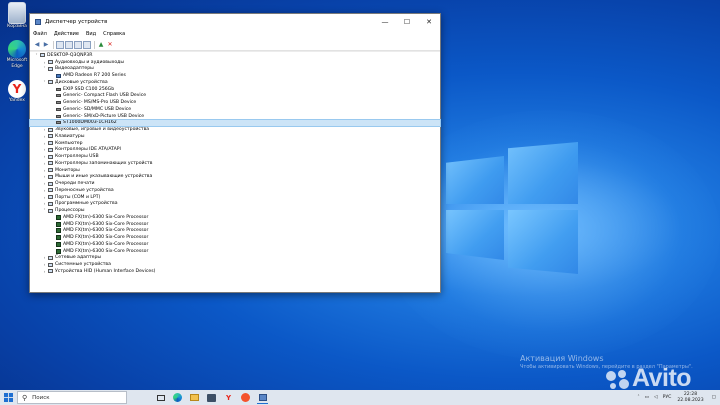 The height and width of the screenshot is (405, 720). I want to click on menu-action: Действие, so click(66, 34).